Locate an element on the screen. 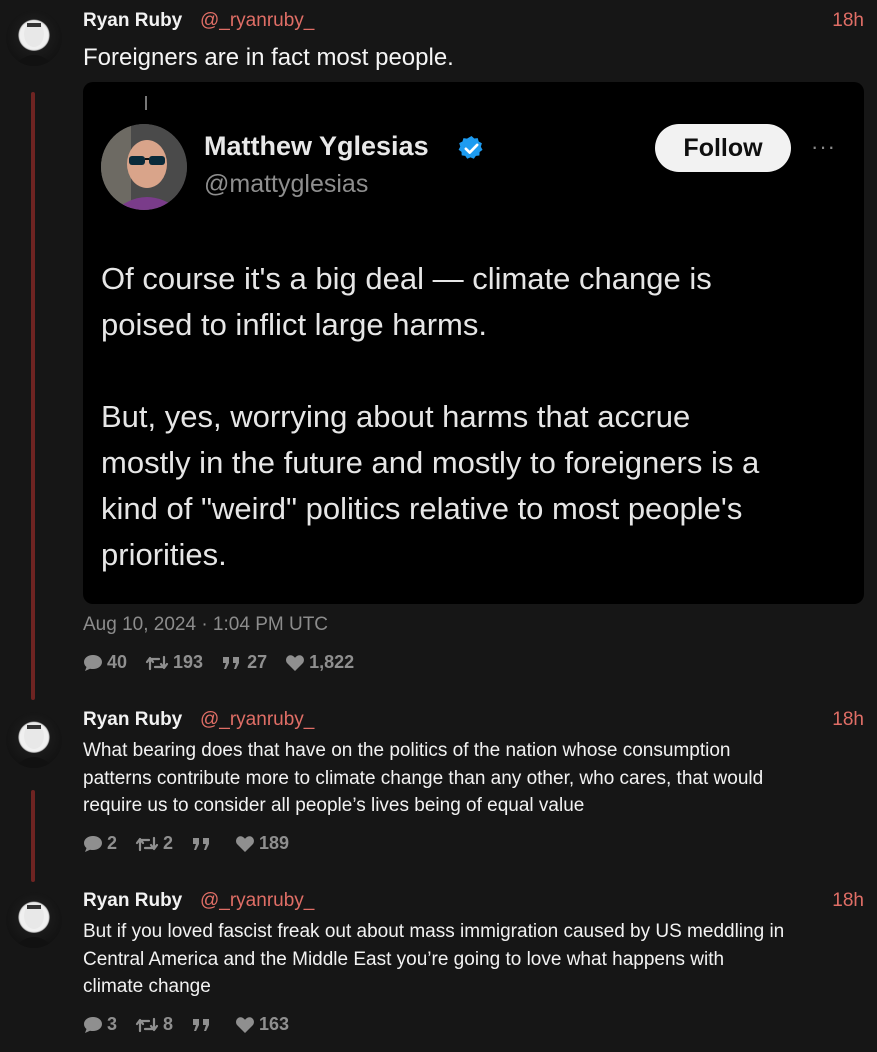  retweet-stat: 8 is located at coordinates (154, 1024).